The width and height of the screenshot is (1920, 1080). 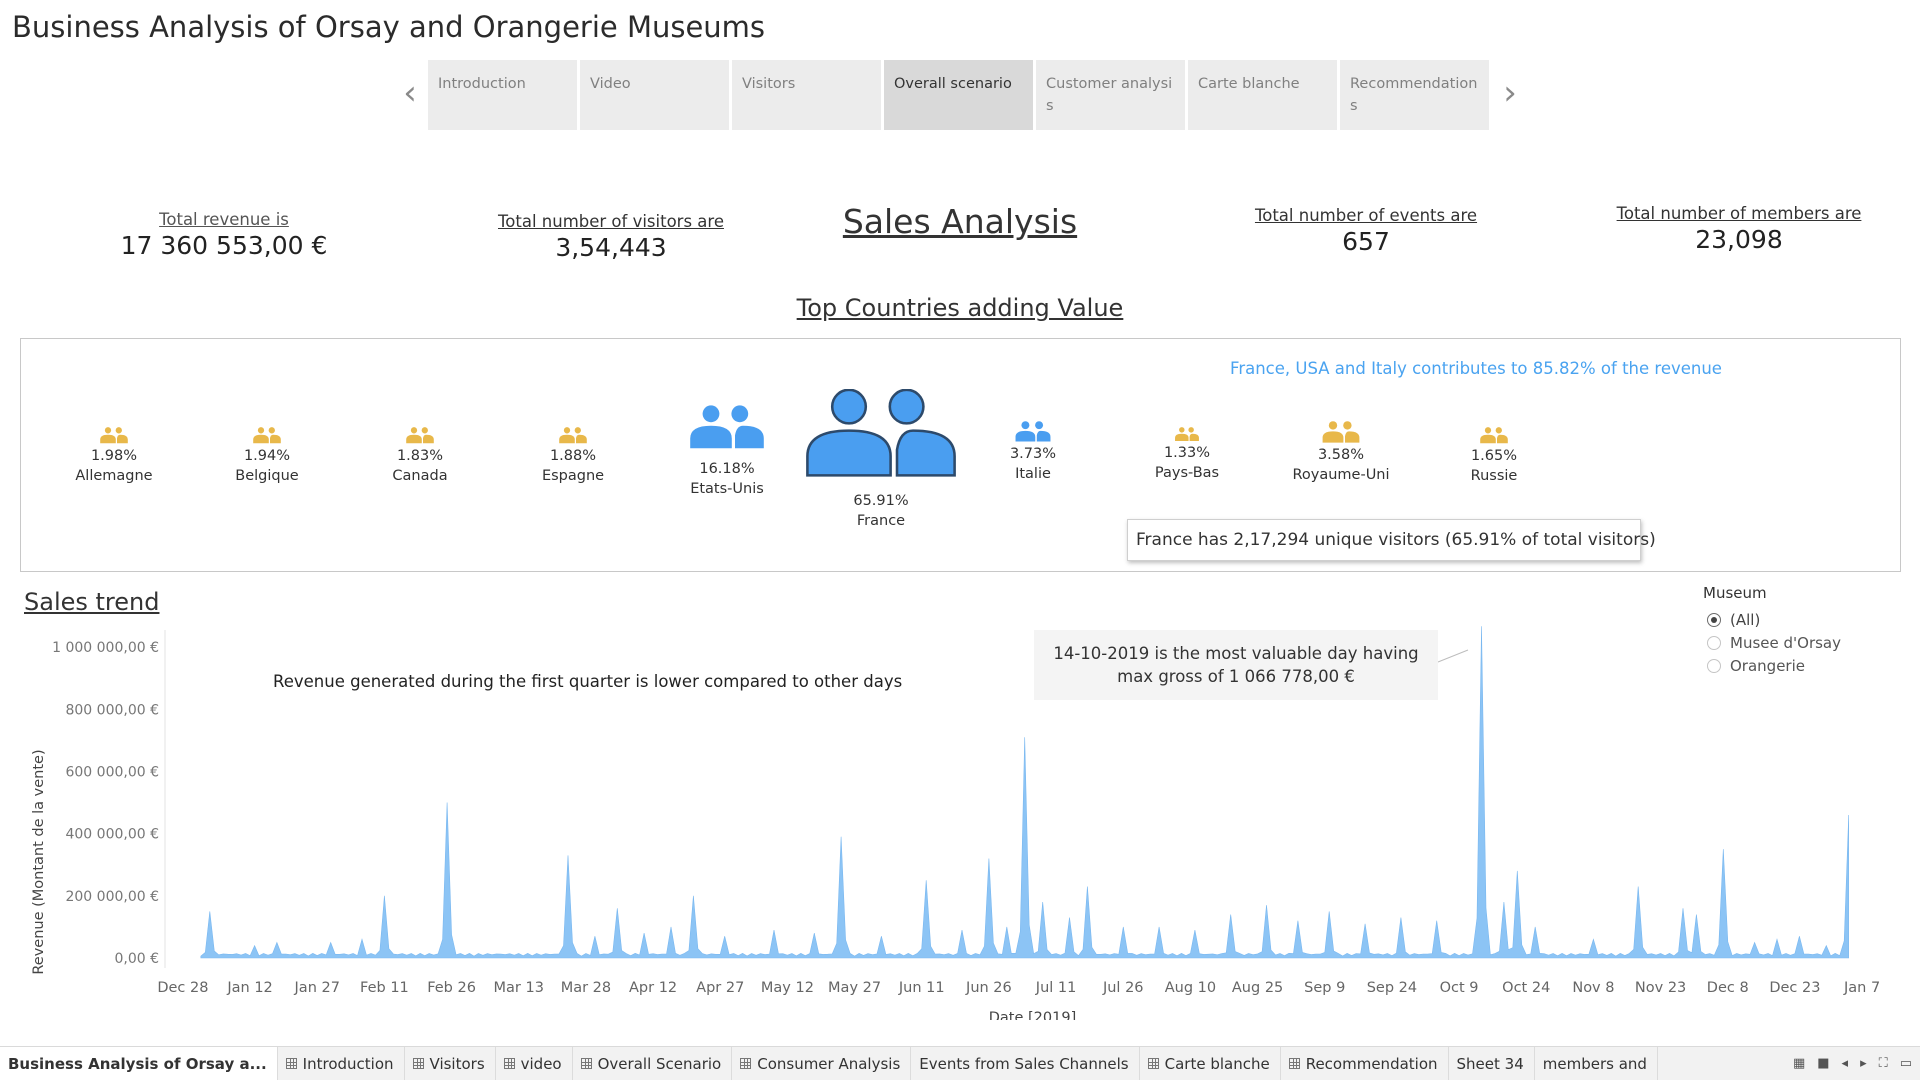 I want to click on sheet-tab-label: Introduction, so click(x=348, y=1063).